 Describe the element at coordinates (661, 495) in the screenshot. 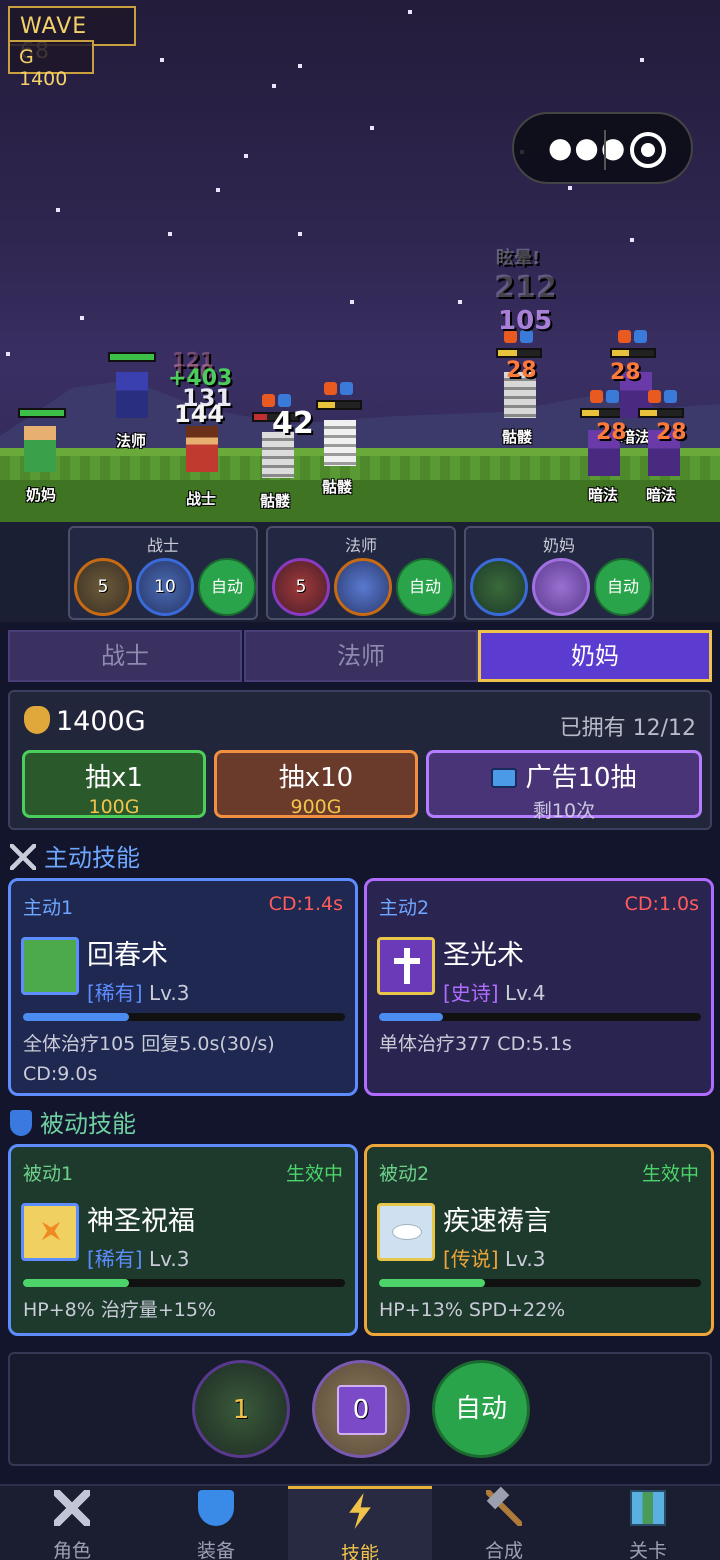

I see `unit-label: 暗法` at that location.